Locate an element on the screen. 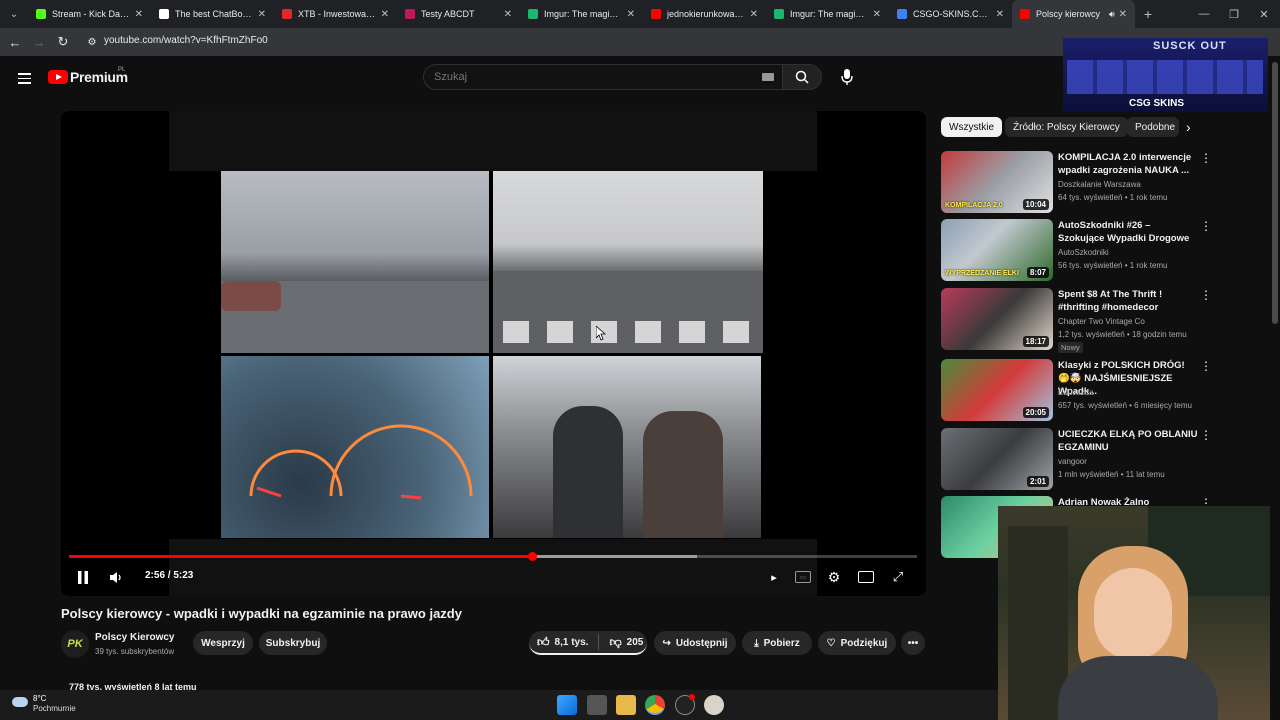  pause-icon is located at coordinates (83, 577).